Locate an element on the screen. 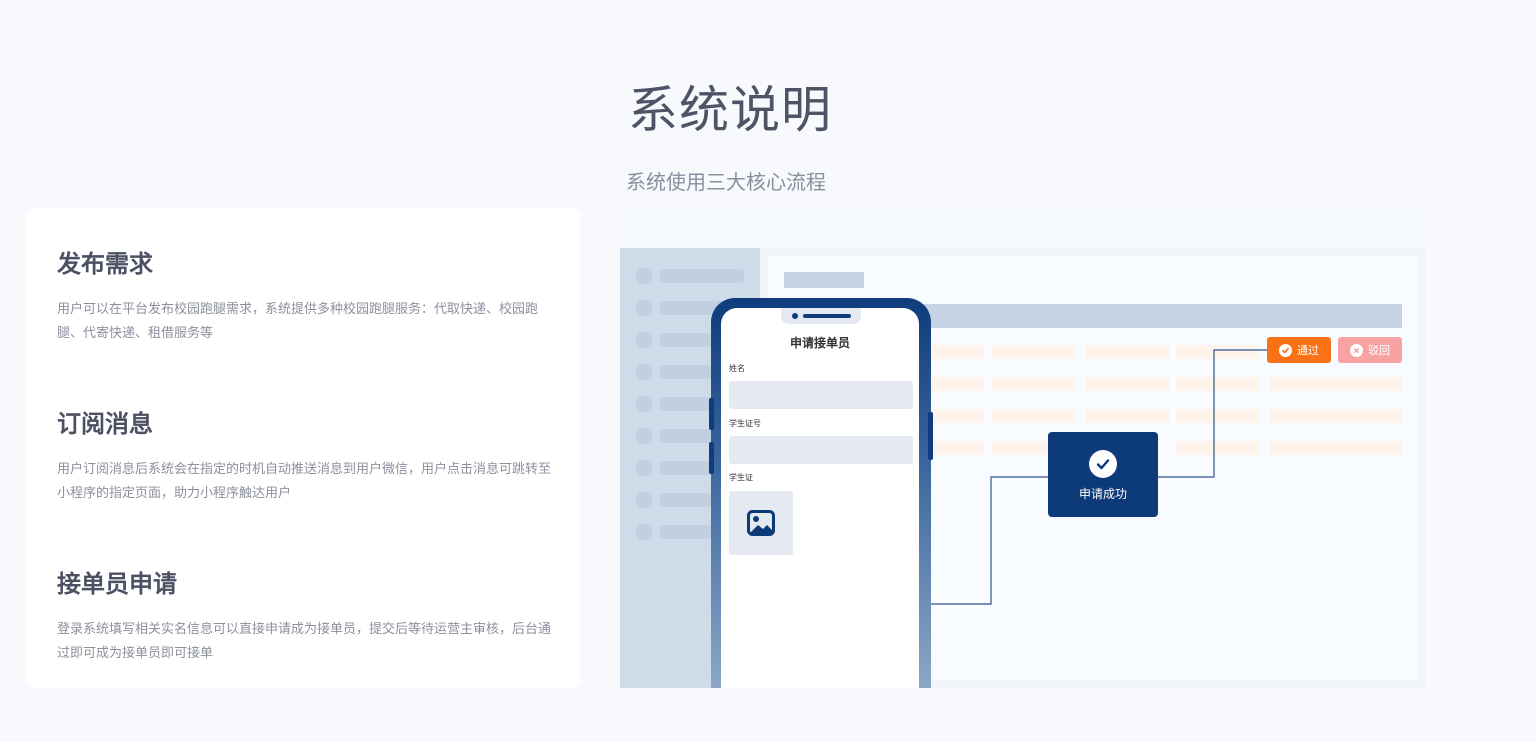 The height and width of the screenshot is (742, 1536). phone-form-title: 申请接单员 is located at coordinates (819, 343).